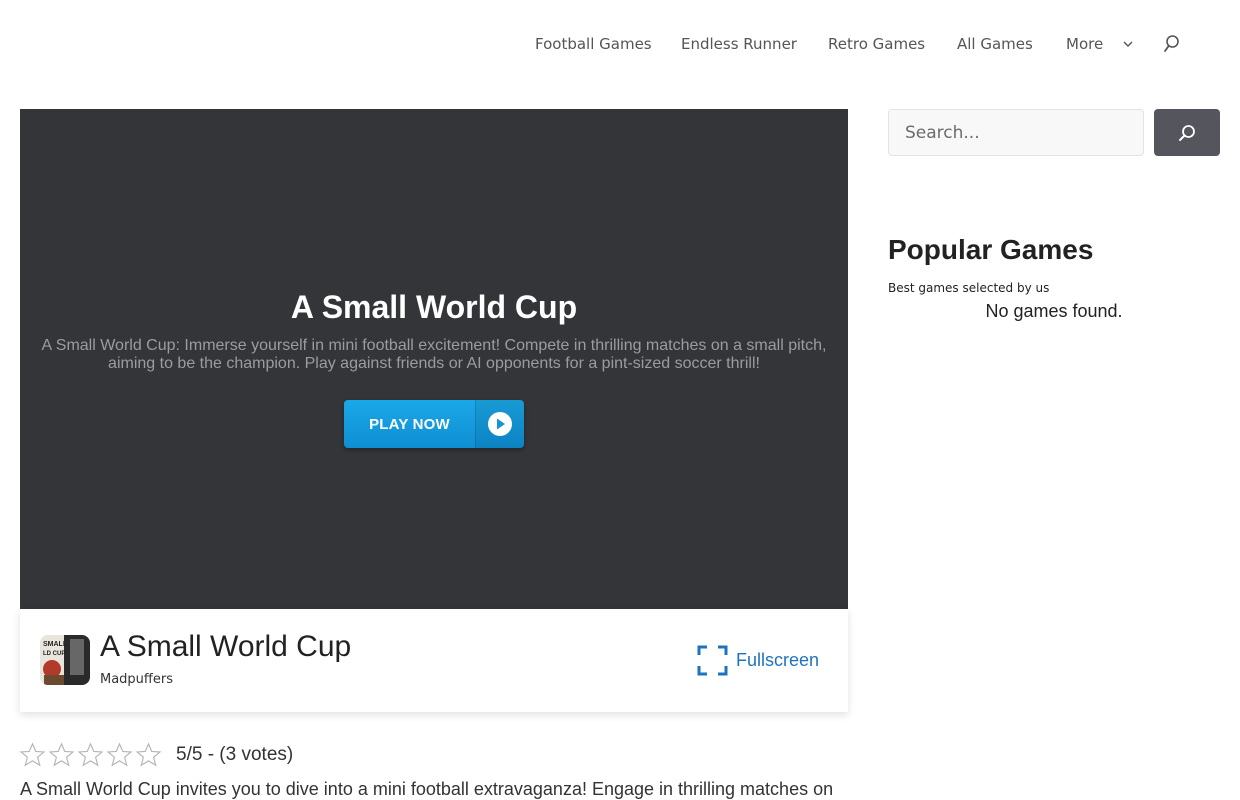 Image resolution: width=1240 pixels, height=800 pixels. What do you see at coordinates (235, 754) in the screenshot?
I see `rating-text: 5/5 - (3 votes)` at bounding box center [235, 754].